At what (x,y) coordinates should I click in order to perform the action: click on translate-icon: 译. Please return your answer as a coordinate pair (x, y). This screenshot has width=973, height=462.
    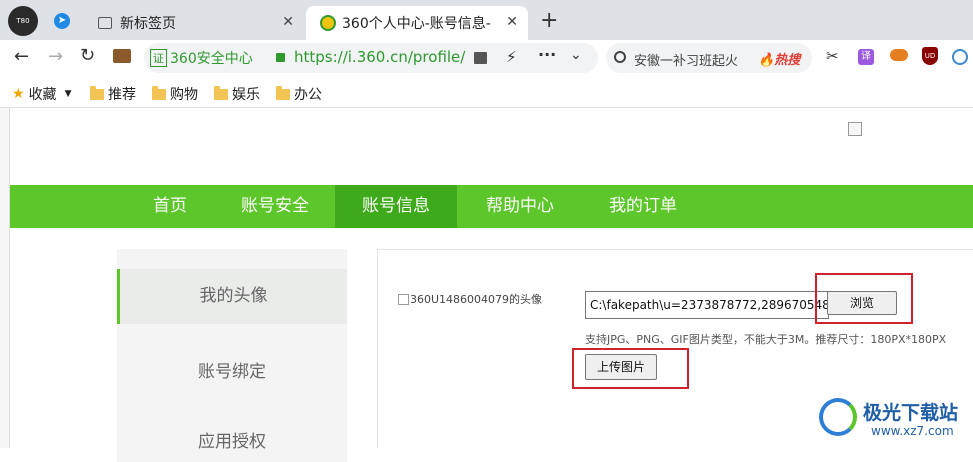
    Looking at the image, I should click on (866, 57).